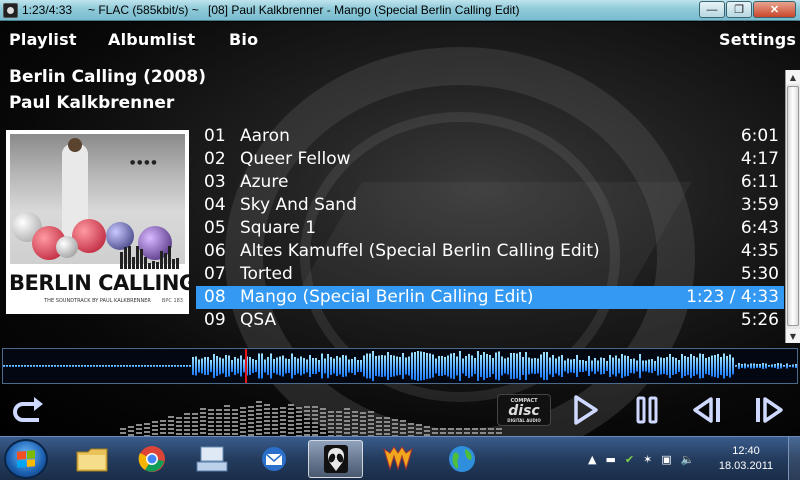 The image size is (800, 480). What do you see at coordinates (243, 39) in the screenshot?
I see `nav-bio: Bio` at bounding box center [243, 39].